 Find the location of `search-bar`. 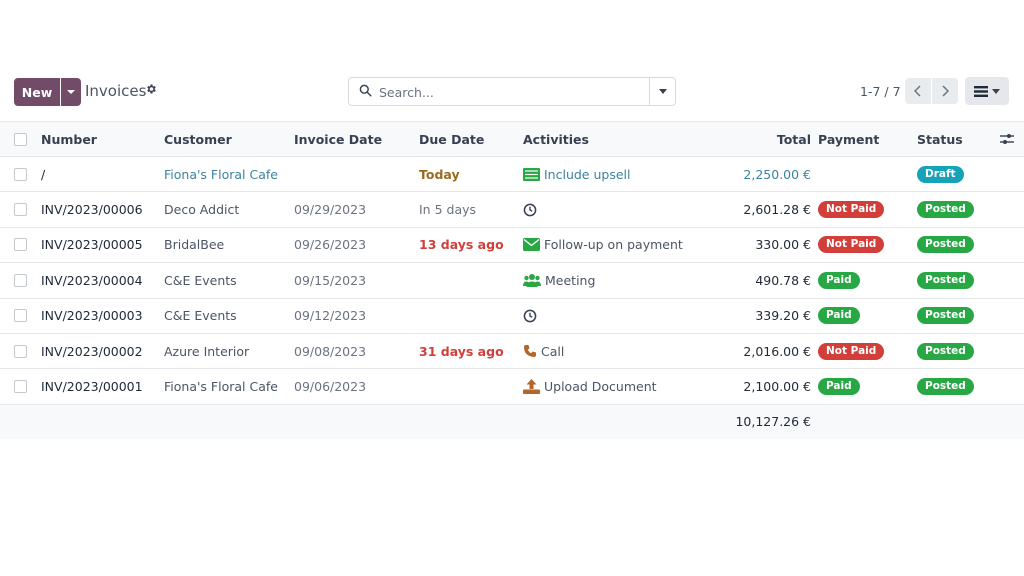

search-bar is located at coordinates (512, 91).